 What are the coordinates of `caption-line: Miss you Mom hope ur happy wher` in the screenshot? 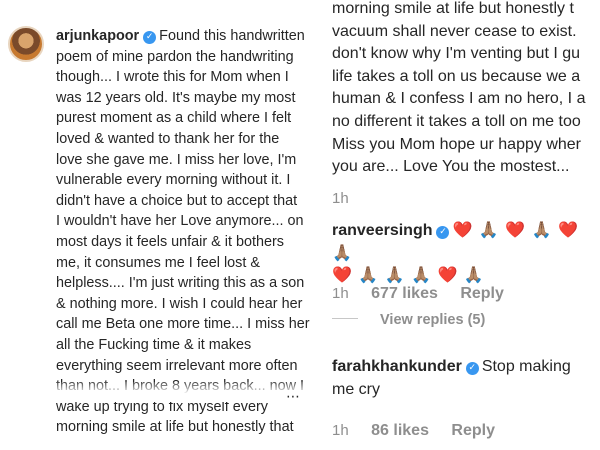 It's located at (456, 144).